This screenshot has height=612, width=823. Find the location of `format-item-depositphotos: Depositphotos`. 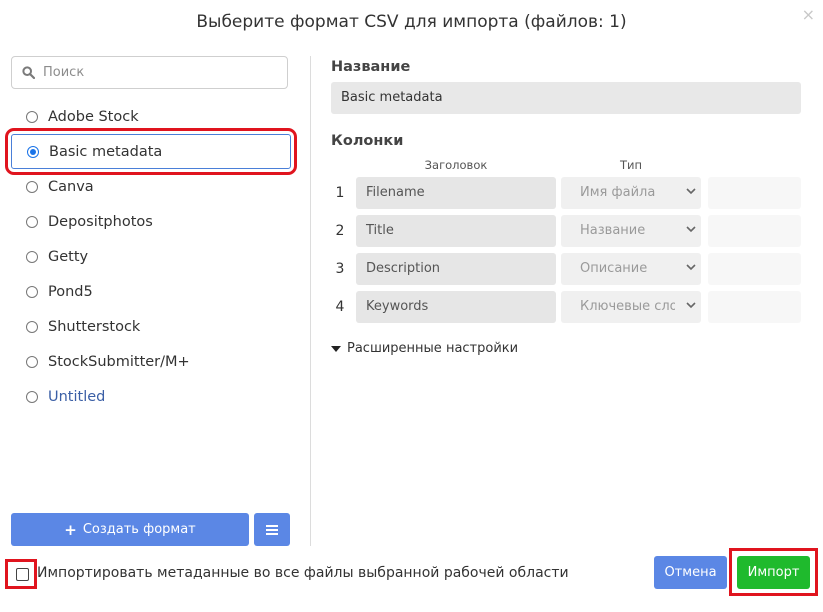

format-item-depositphotos: Depositphotos is located at coordinates (151, 221).